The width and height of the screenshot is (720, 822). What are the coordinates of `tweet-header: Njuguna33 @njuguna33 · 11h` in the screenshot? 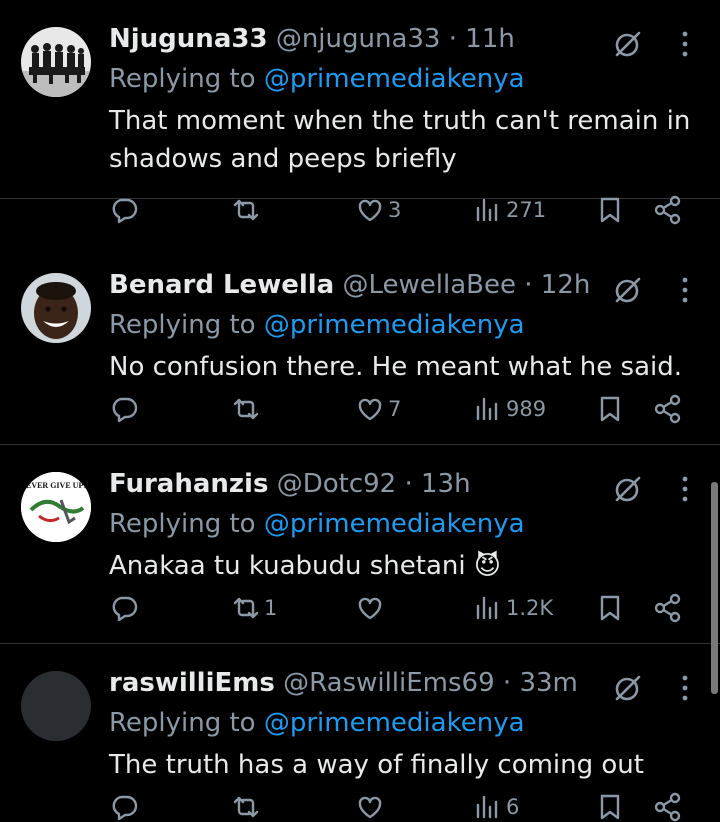 It's located at (312, 39).